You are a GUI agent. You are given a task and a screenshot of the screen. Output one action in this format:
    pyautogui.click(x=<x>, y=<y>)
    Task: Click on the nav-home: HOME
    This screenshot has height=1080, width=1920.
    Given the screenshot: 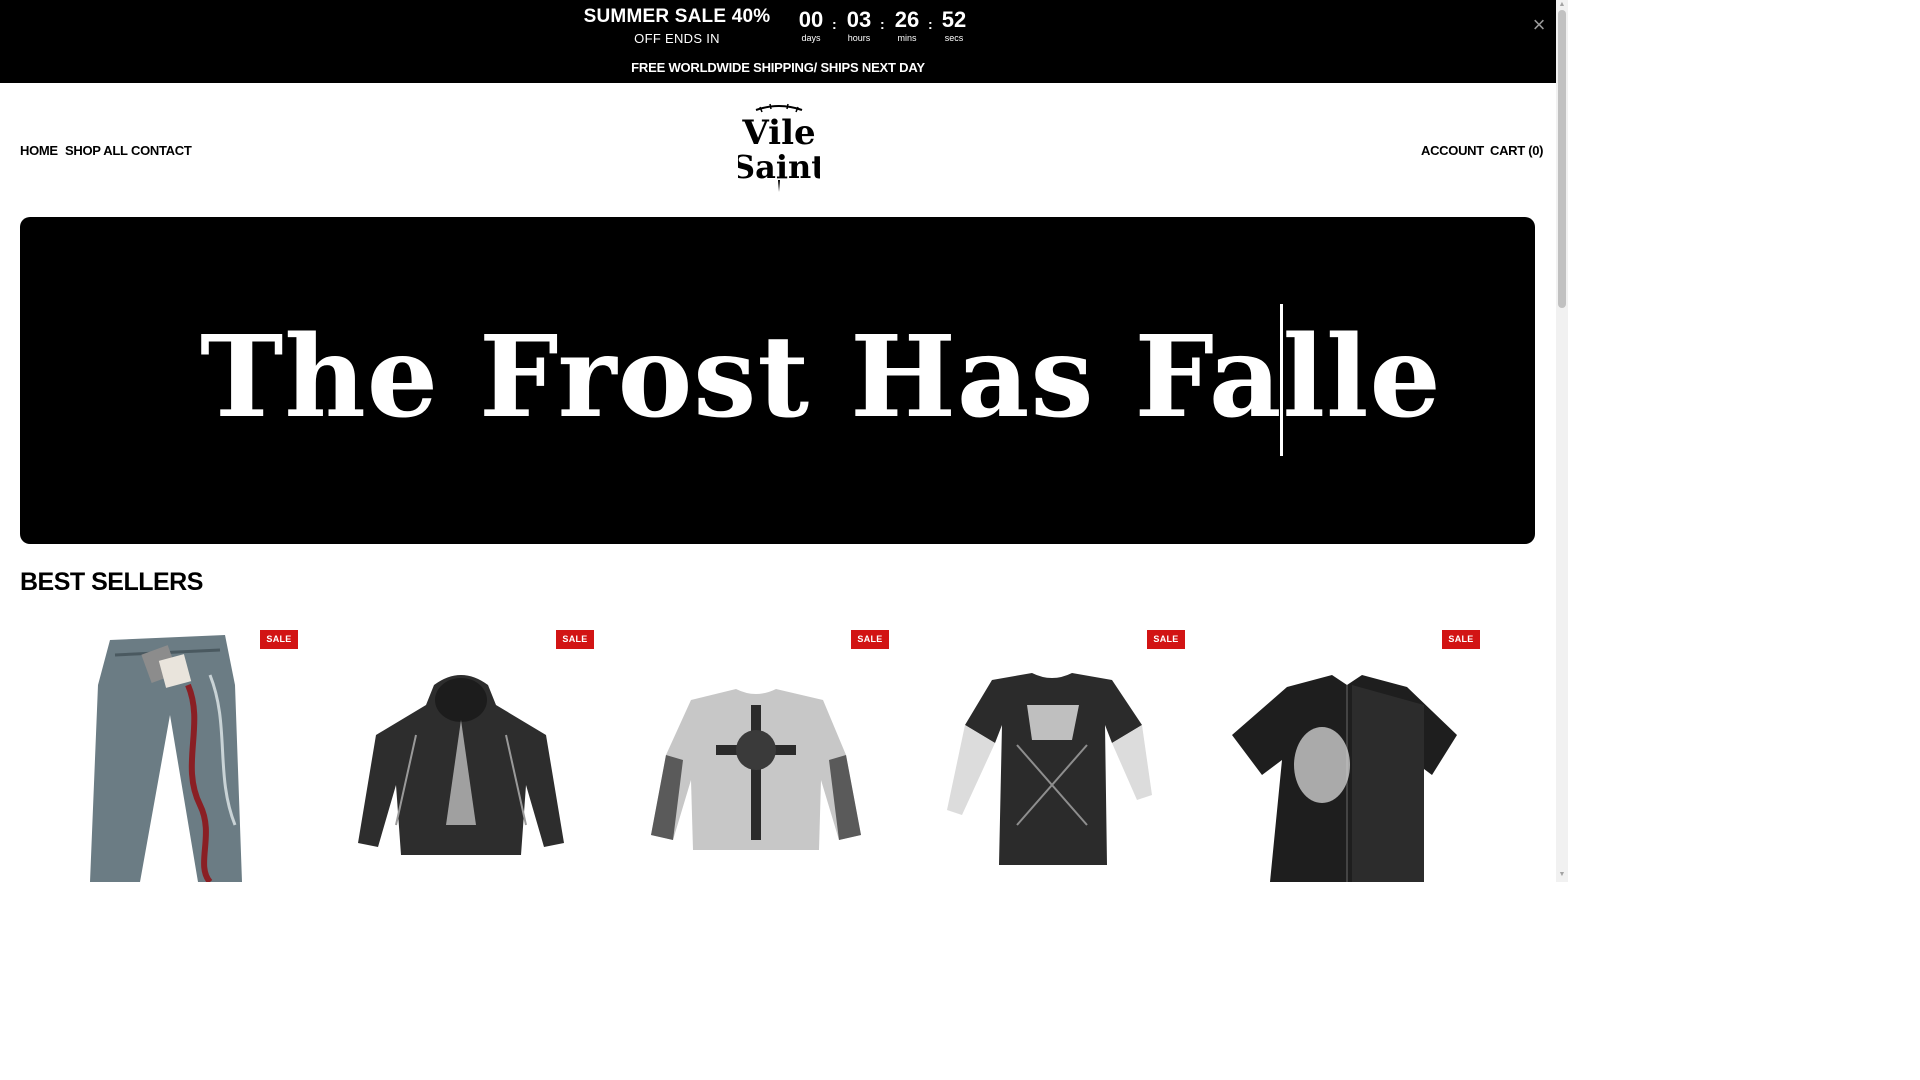 What is the action you would take?
    pyautogui.click(x=39, y=150)
    